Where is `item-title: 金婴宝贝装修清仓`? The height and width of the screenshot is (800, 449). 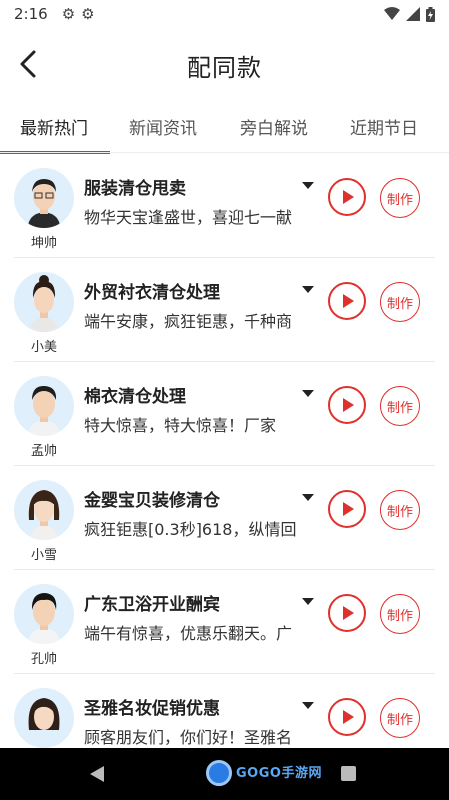 item-title: 金婴宝贝装修清仓 is located at coordinates (152, 501).